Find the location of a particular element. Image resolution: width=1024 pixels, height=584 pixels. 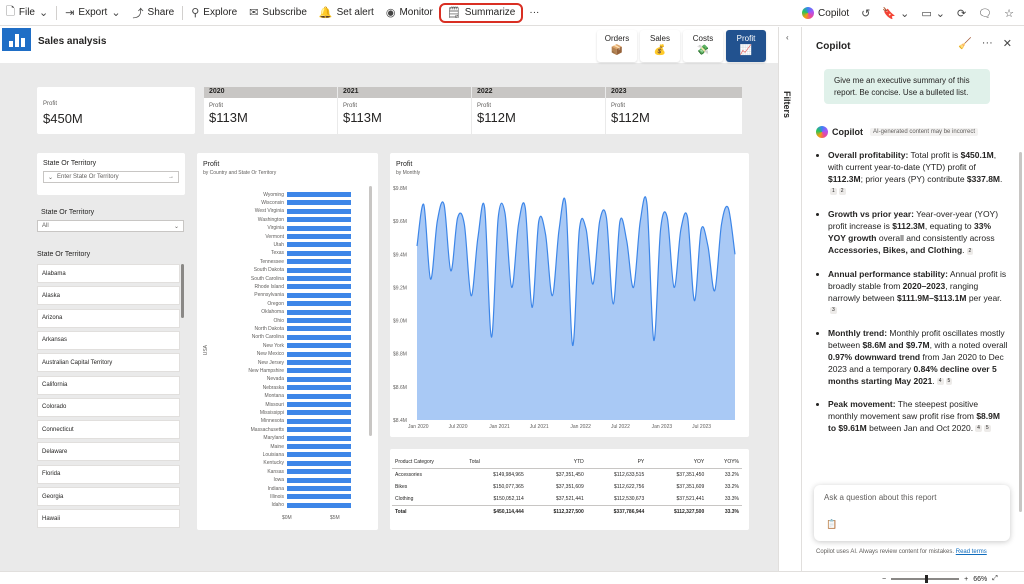

export-menu: ⇥ Export ⌄ is located at coordinates (92, 13).